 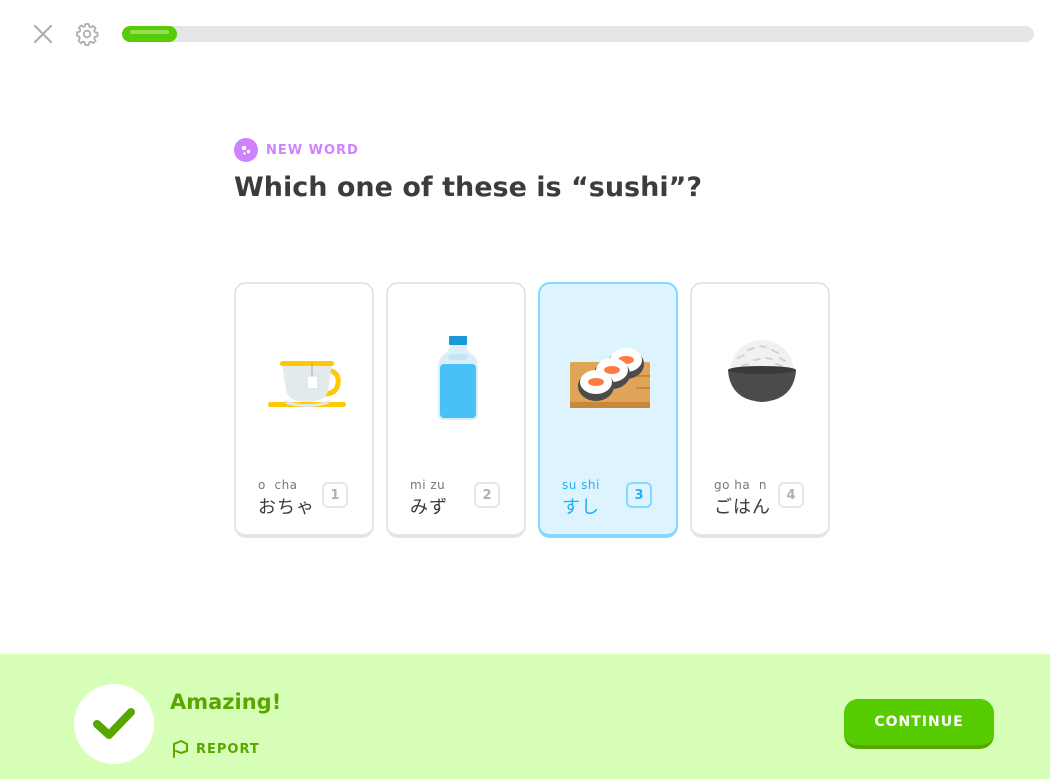 I want to click on continue-button: CONTINUE, so click(x=919, y=724).